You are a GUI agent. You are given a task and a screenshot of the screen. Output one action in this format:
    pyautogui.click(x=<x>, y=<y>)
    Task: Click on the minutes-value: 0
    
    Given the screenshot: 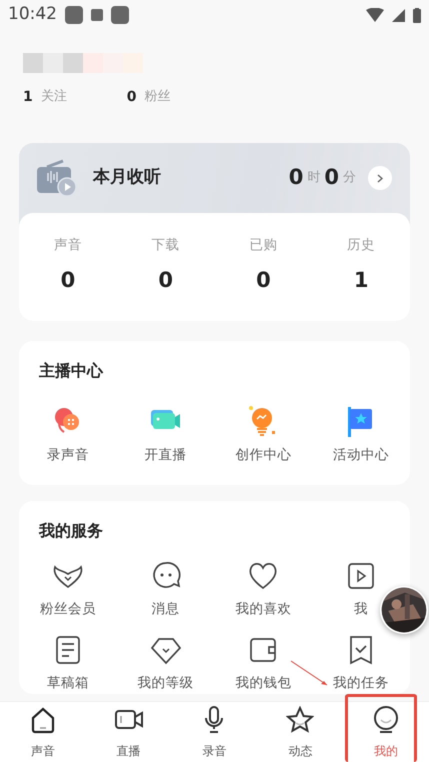 What is the action you would take?
    pyautogui.click(x=331, y=178)
    